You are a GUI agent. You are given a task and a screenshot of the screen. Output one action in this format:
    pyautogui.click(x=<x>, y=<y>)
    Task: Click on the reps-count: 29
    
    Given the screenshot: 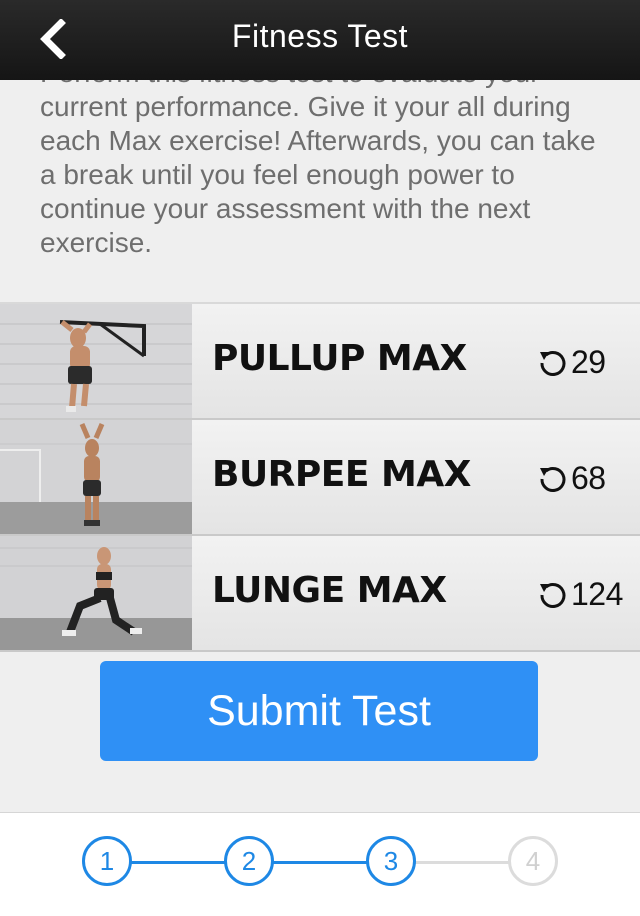 What is the action you would take?
    pyautogui.click(x=588, y=362)
    